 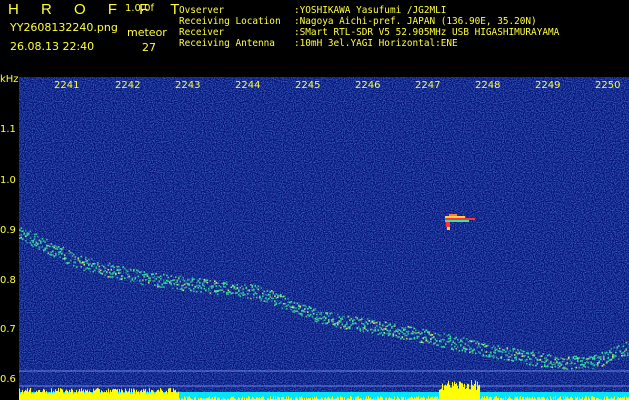 What do you see at coordinates (64, 27) in the screenshot?
I see `image-filename: YY2608132240.png` at bounding box center [64, 27].